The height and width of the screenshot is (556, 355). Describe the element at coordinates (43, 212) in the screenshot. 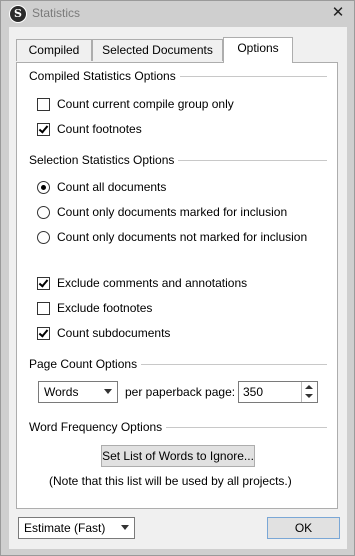

I see `count-marked-documents-radio` at that location.